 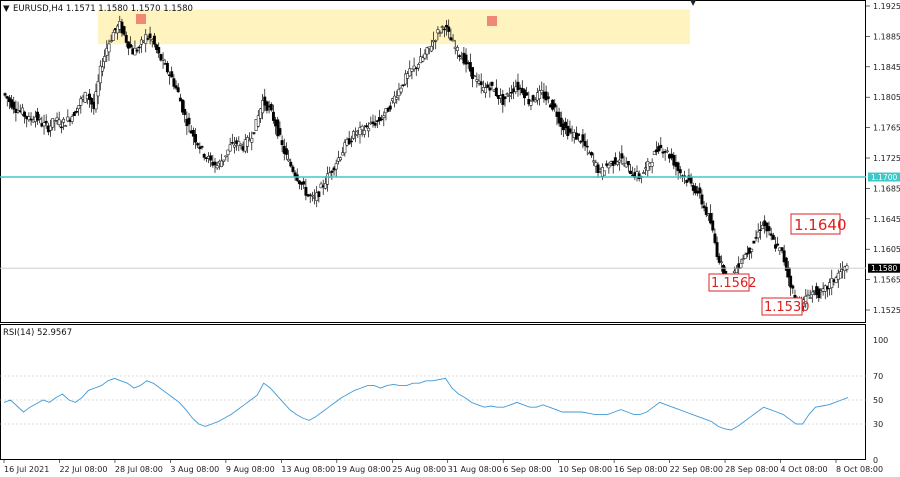 I want to click on rsi-line, so click(x=426, y=404).